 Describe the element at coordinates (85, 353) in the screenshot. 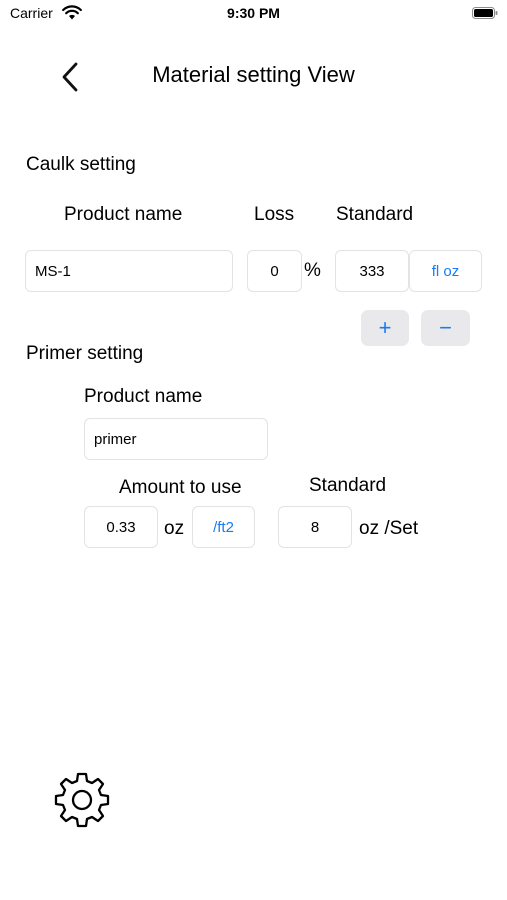

I see `primer-section-title: Primer setting` at that location.